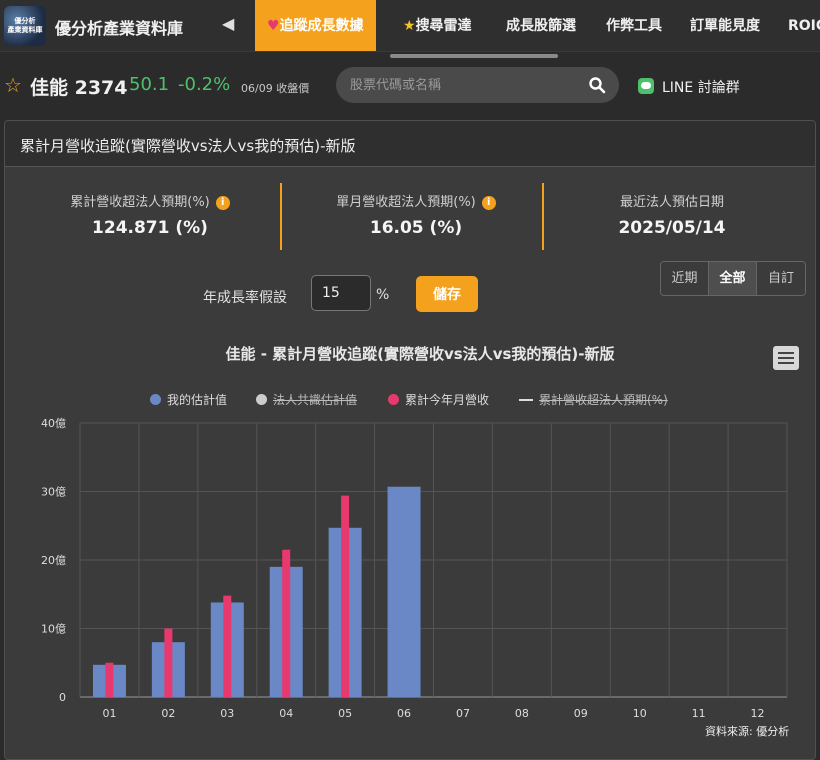 The width and height of the screenshot is (820, 760). Describe the element at coordinates (786, 358) in the screenshot. I see `chart-menu-icon` at that location.